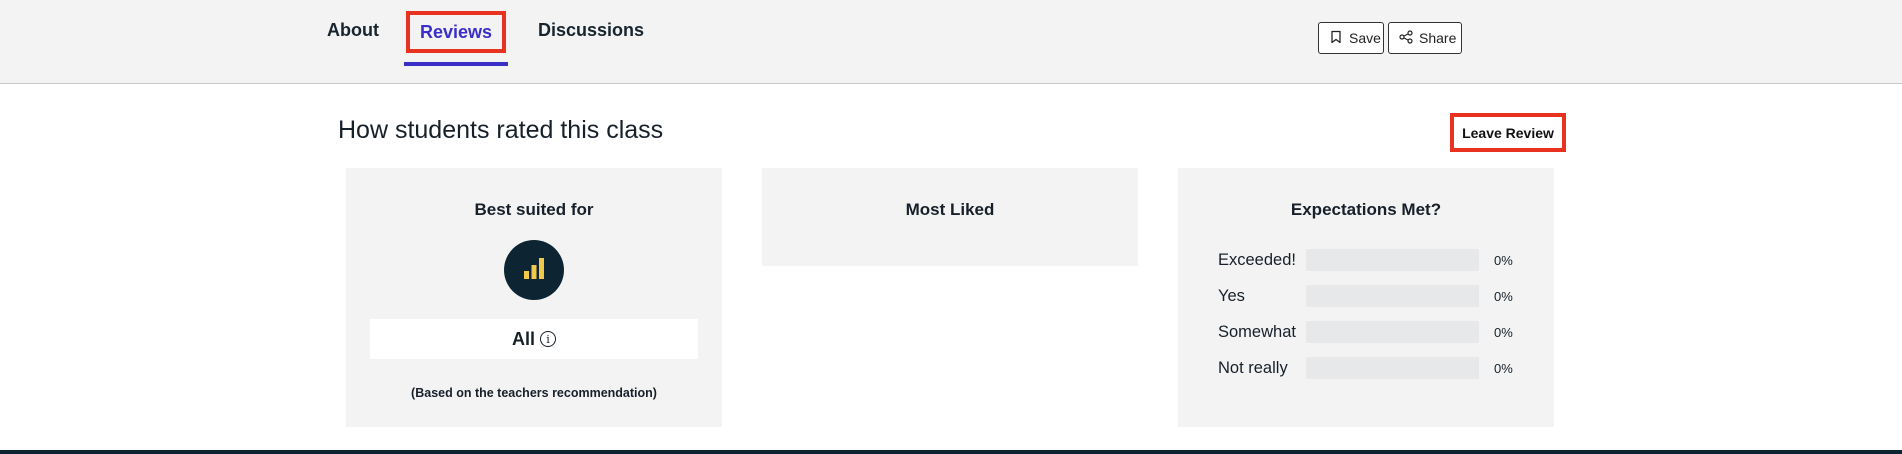 This screenshot has width=1902, height=454. What do you see at coordinates (1336, 38) in the screenshot?
I see `bookmark-icon` at bounding box center [1336, 38].